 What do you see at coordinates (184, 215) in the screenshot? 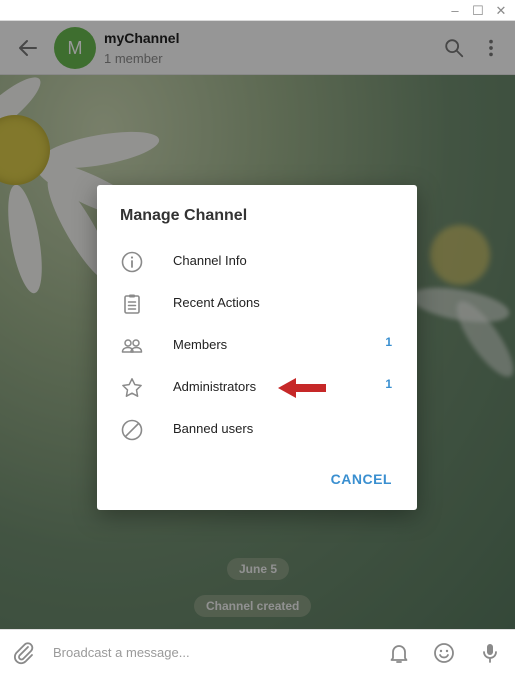
I see `dialog-title: Manage Channel` at bounding box center [184, 215].